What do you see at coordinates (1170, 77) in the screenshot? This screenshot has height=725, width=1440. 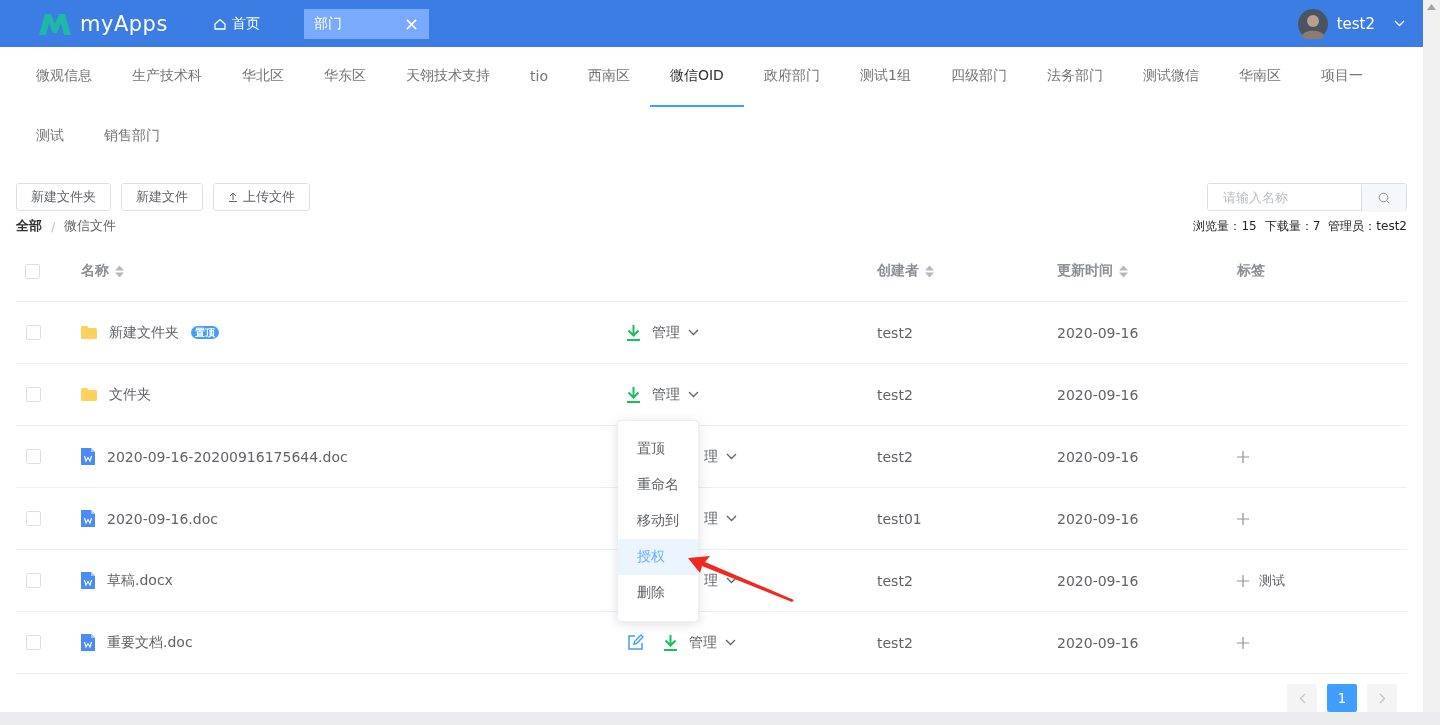 I see `department-tab: 测试微信` at bounding box center [1170, 77].